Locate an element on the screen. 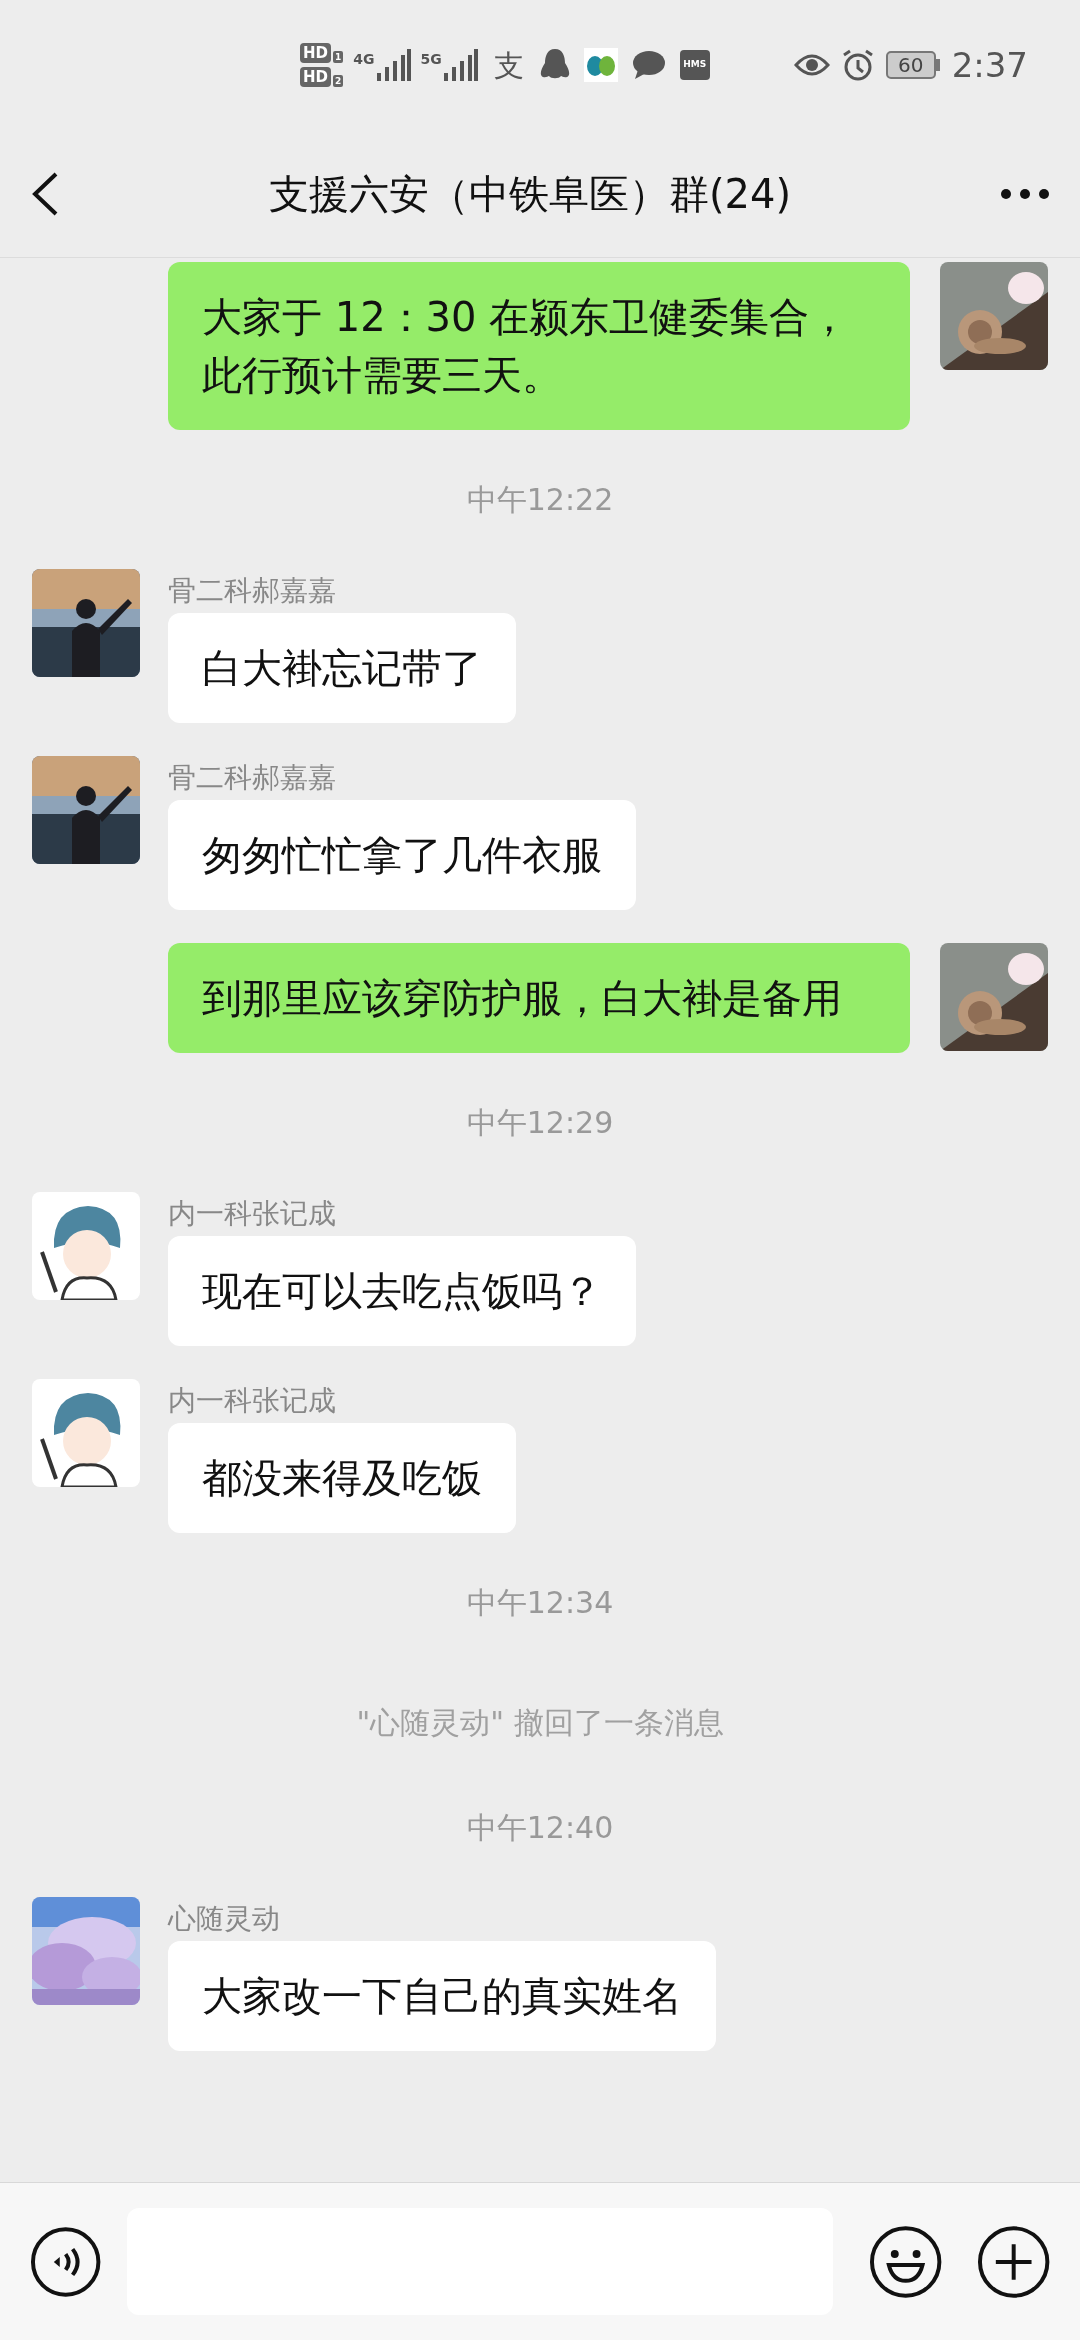 Image resolution: width=1080 pixels, height=2340 pixels. chat-bubble-icon is located at coordinates (648, 65).